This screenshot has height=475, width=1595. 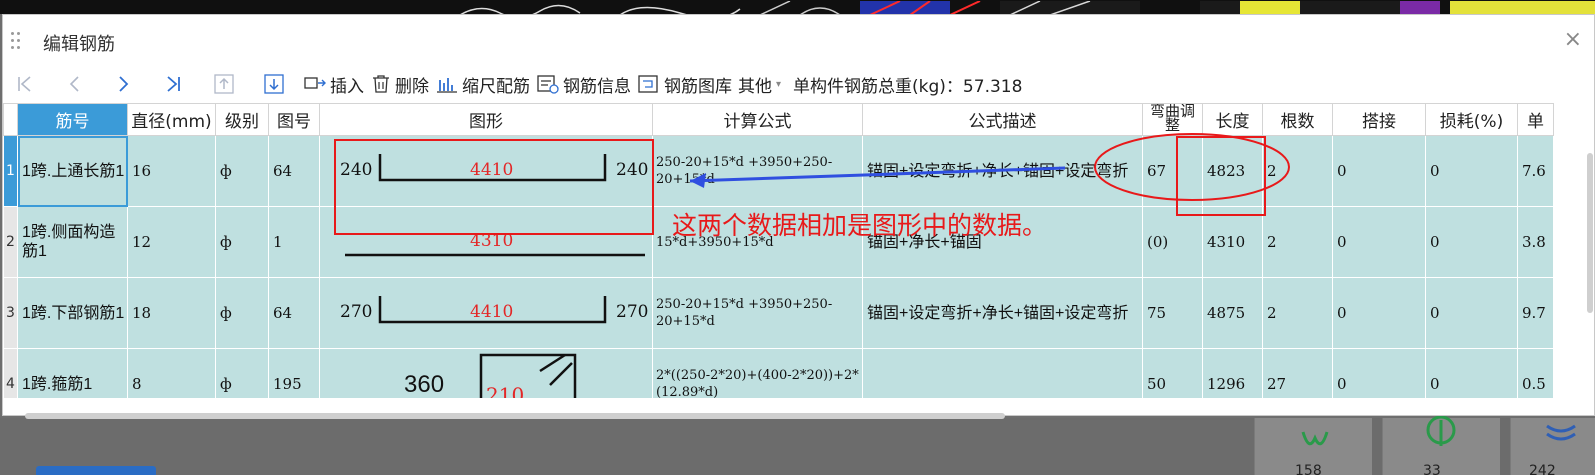 I want to click on col-header-grade: 级别, so click(x=242, y=119).